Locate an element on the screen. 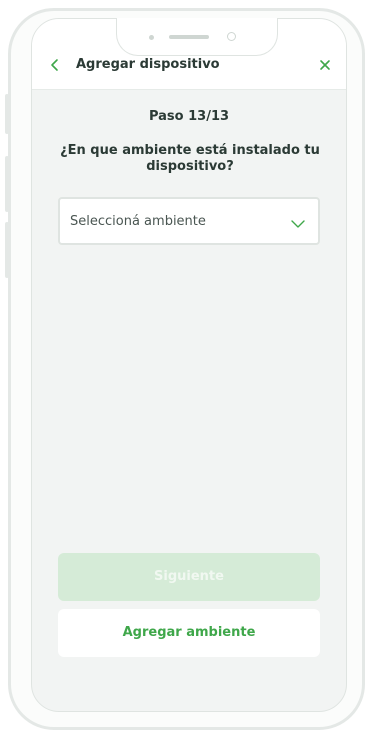 The image size is (369, 733). chevron-left-icon is located at coordinates (54, 65).